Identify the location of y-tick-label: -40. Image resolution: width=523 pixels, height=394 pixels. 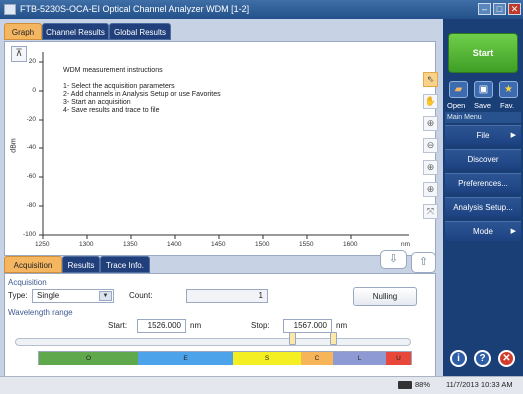
(31, 147).